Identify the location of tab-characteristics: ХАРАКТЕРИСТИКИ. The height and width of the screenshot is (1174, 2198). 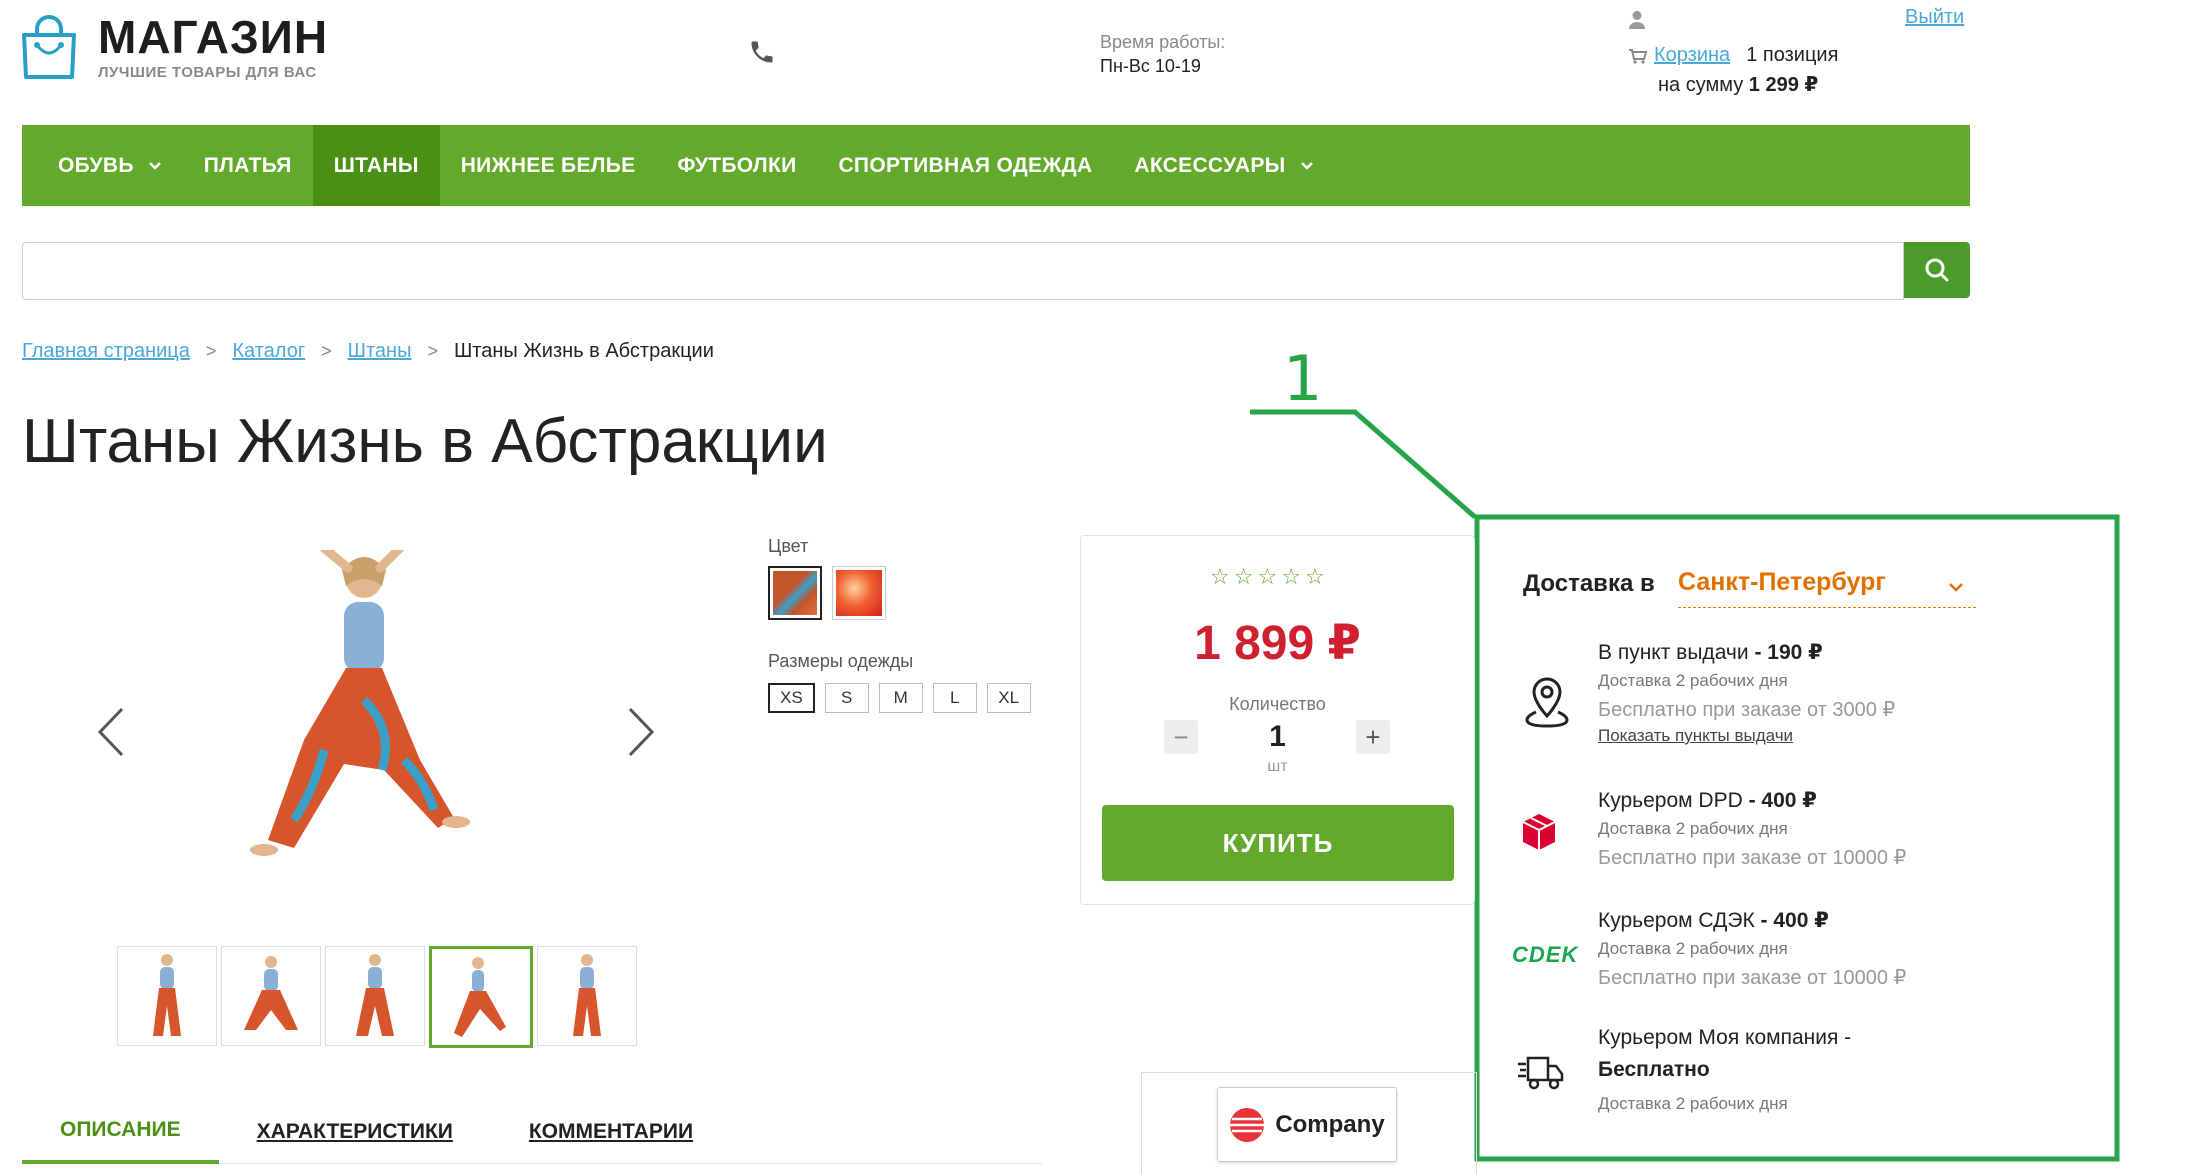
(355, 1132).